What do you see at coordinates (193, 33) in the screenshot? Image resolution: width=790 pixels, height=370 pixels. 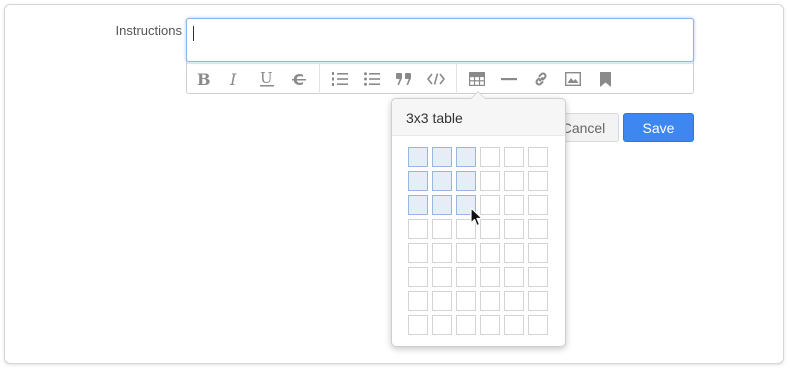 I see `text-caret` at bounding box center [193, 33].